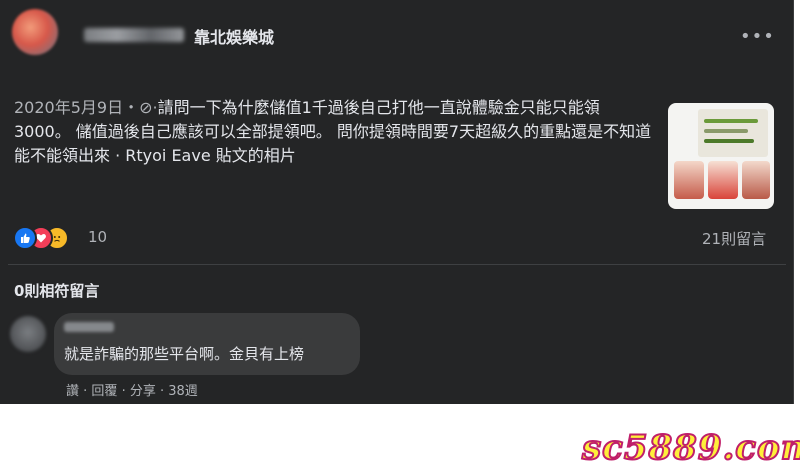 Image resolution: width=800 pixels, height=471 pixels. What do you see at coordinates (35, 32) in the screenshot?
I see `group-avatar` at bounding box center [35, 32].